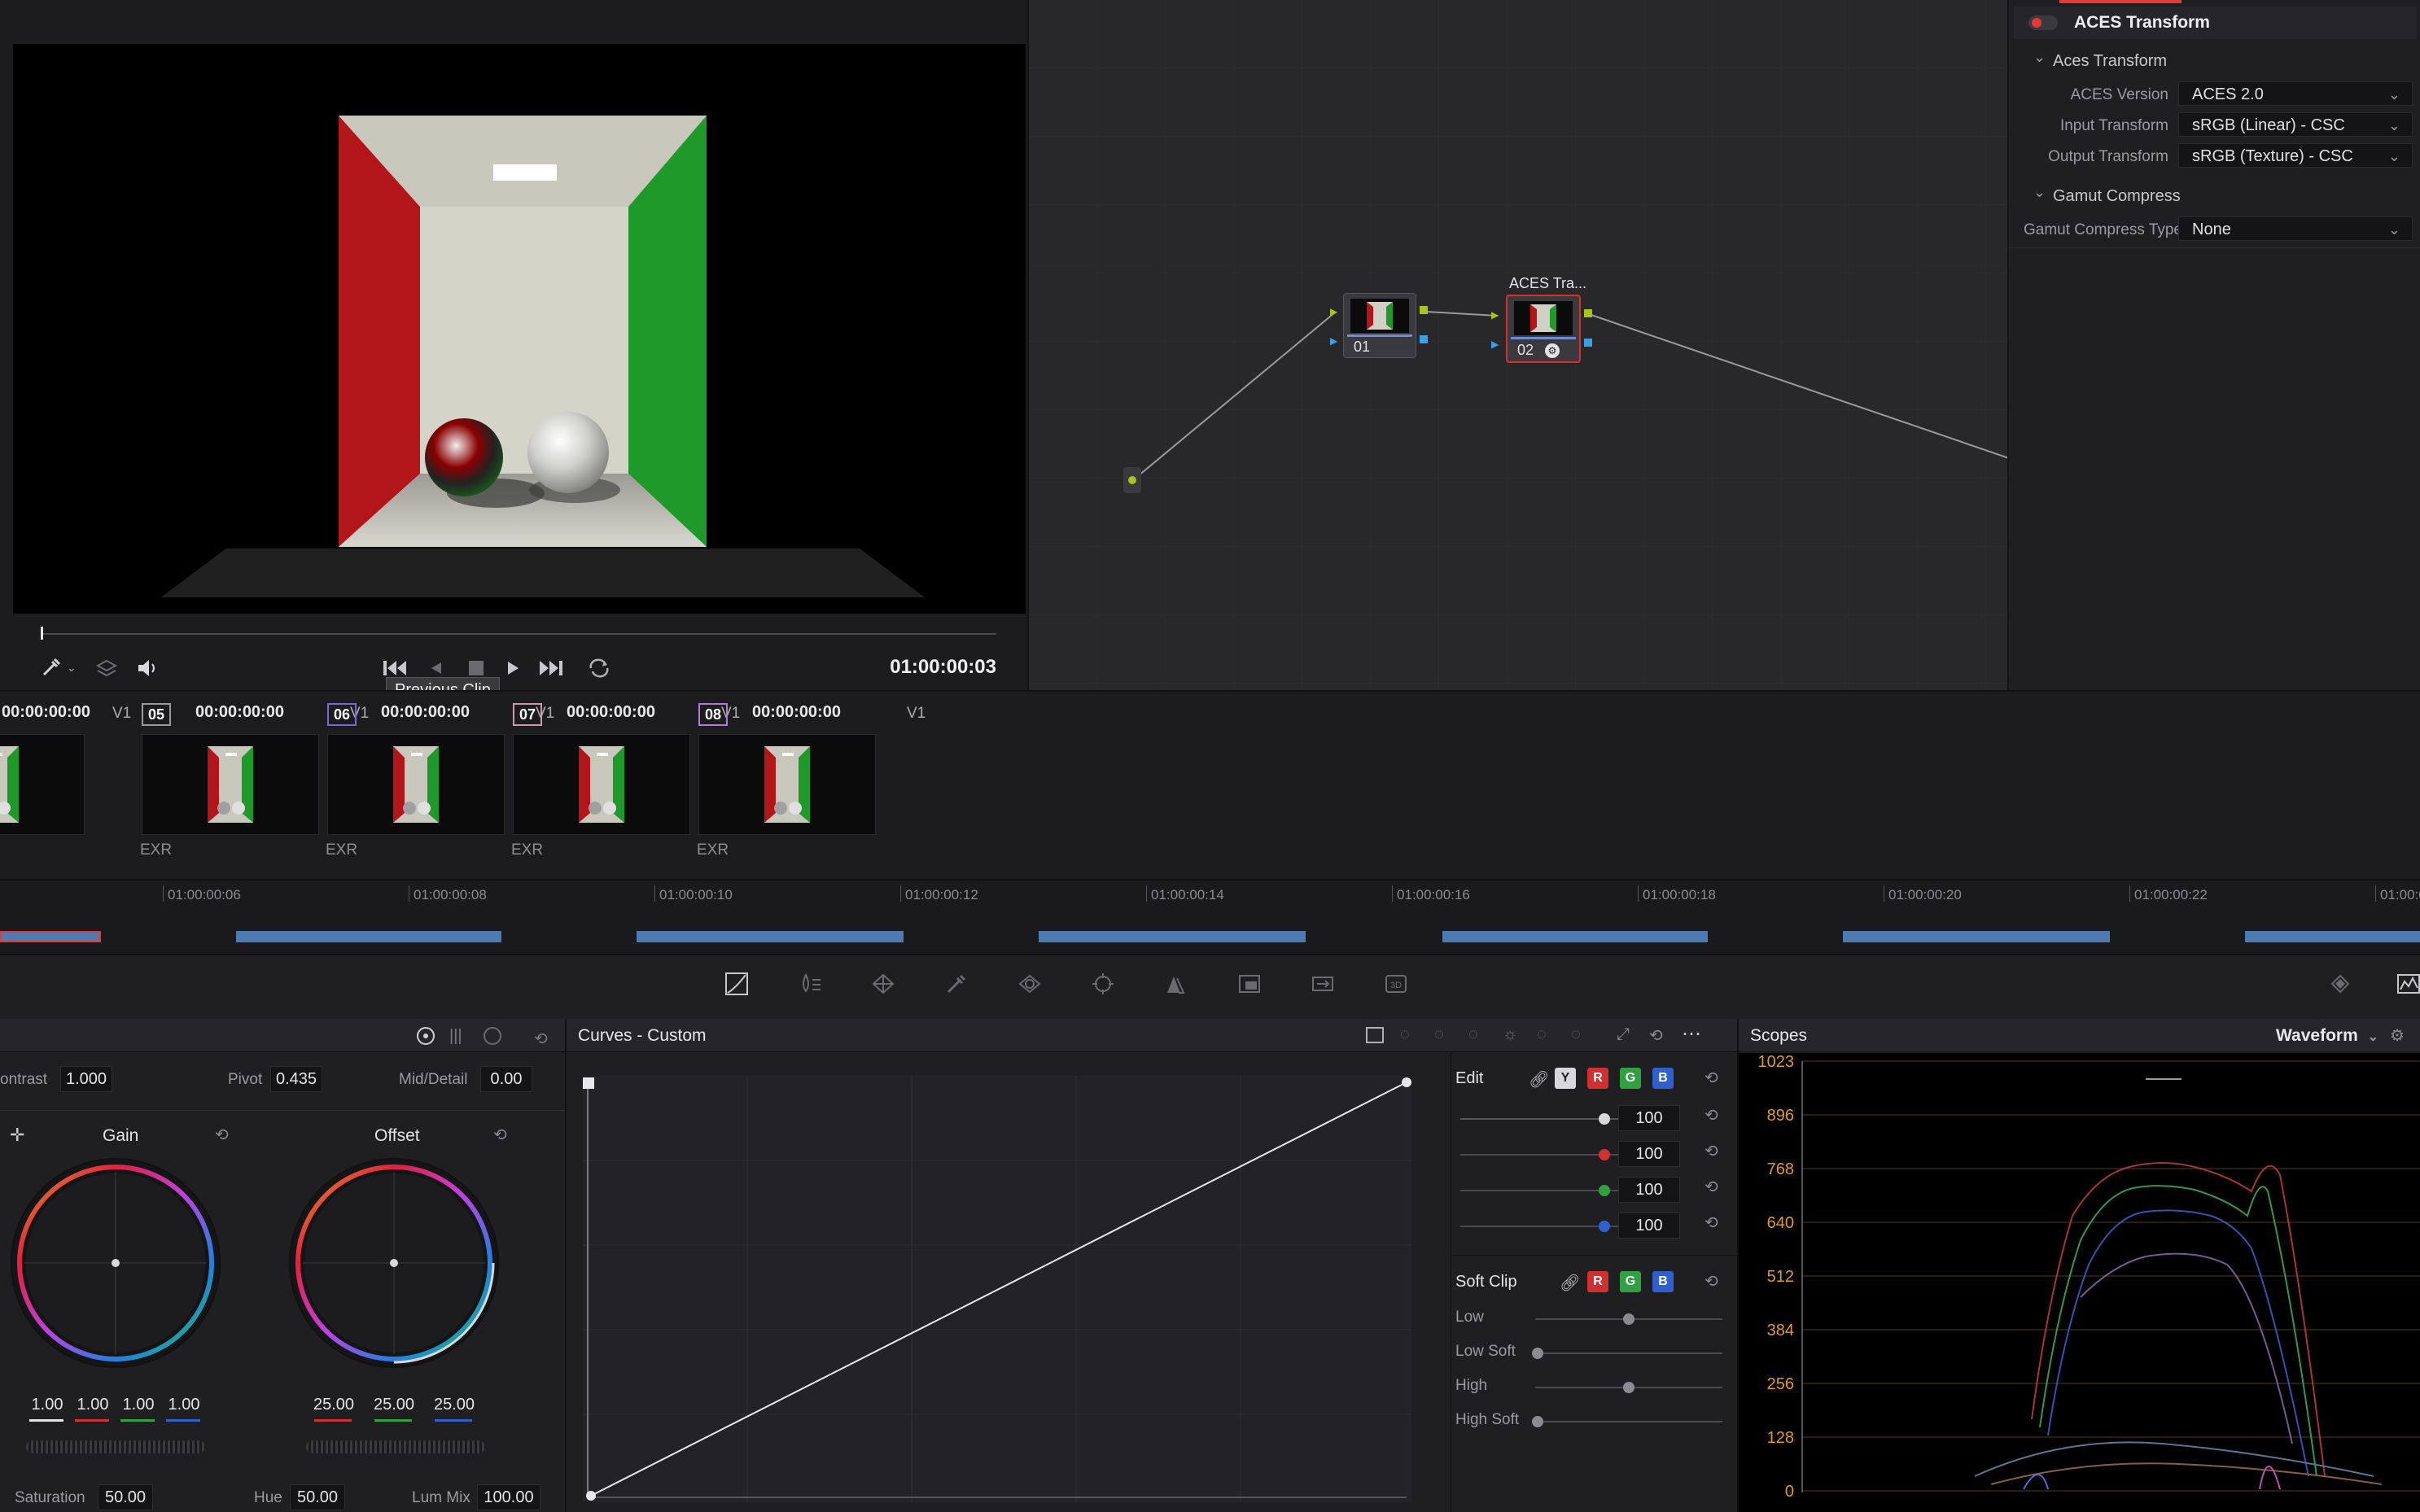  I want to click on offset-wheel, so click(394, 1263).